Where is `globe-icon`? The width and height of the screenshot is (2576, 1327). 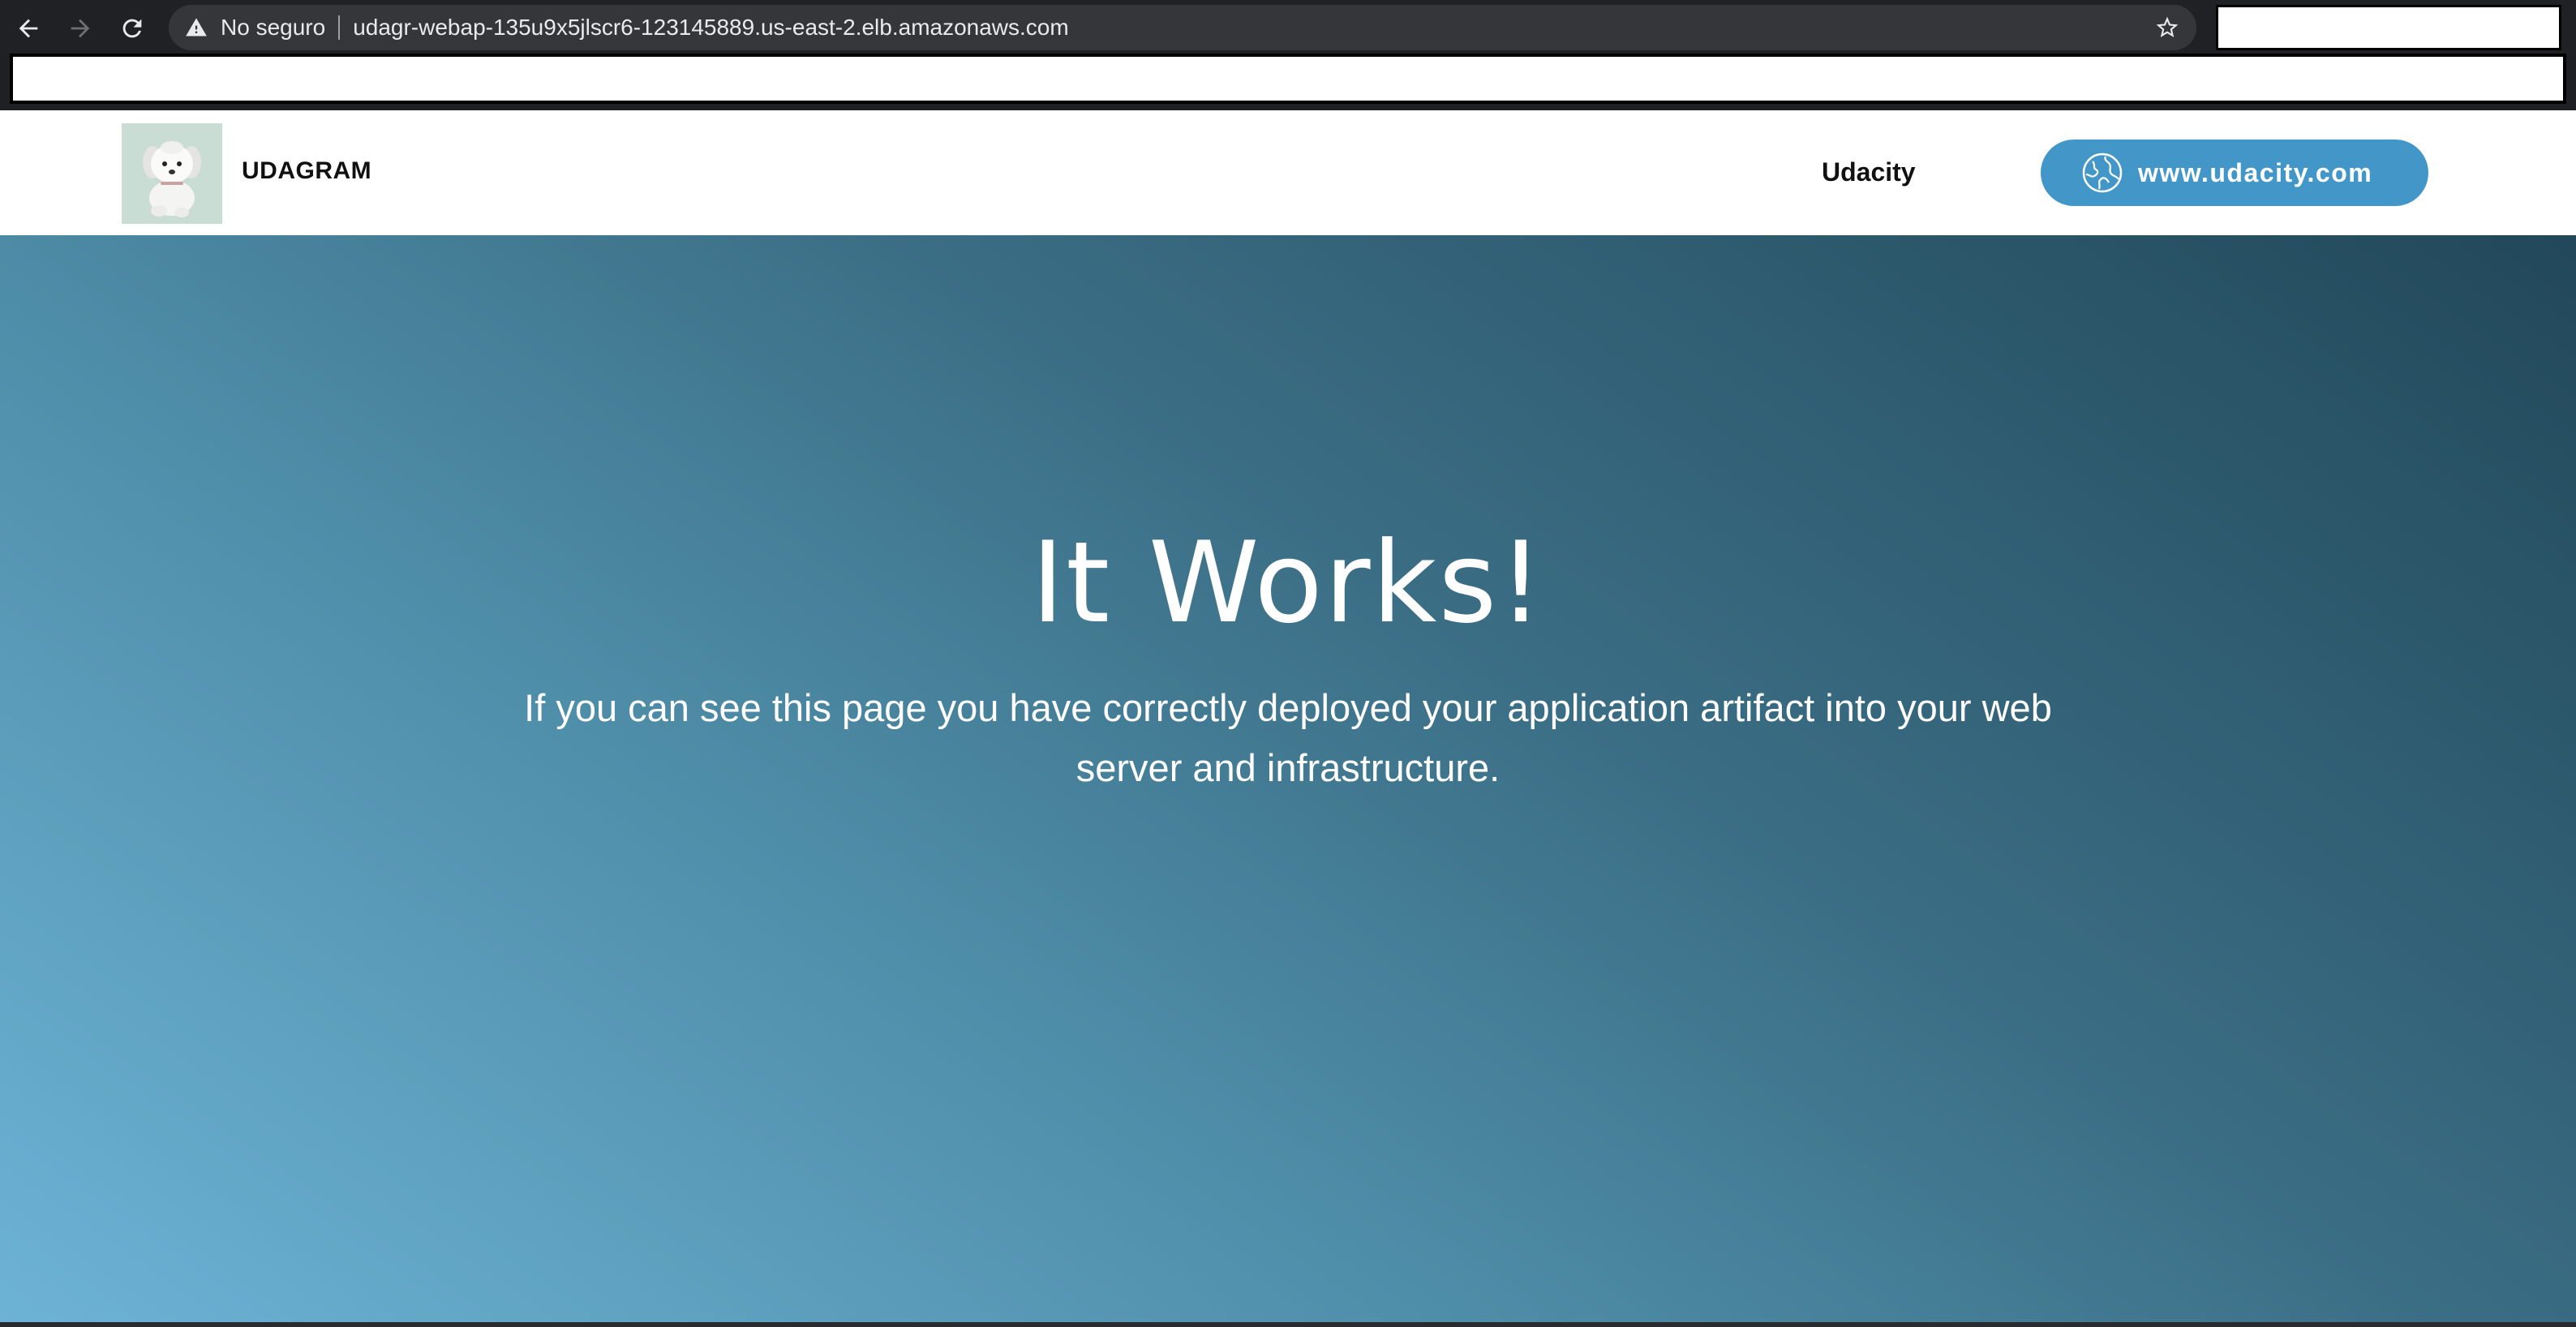
globe-icon is located at coordinates (2102, 173).